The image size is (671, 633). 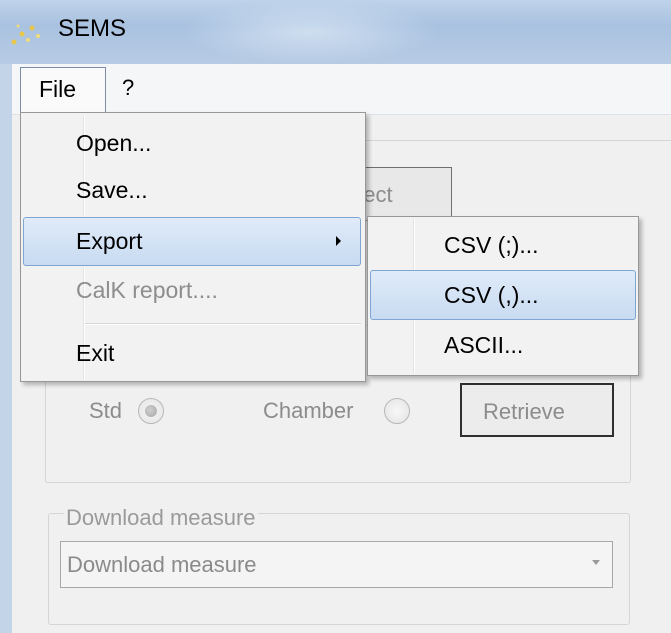 What do you see at coordinates (109, 241) in the screenshot?
I see `menu-item-export: Export` at bounding box center [109, 241].